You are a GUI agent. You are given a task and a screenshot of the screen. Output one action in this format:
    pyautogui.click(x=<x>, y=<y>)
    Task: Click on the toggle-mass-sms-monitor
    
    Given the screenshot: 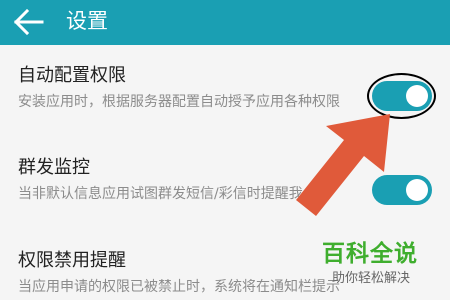 What is the action you would take?
    pyautogui.click(x=402, y=190)
    